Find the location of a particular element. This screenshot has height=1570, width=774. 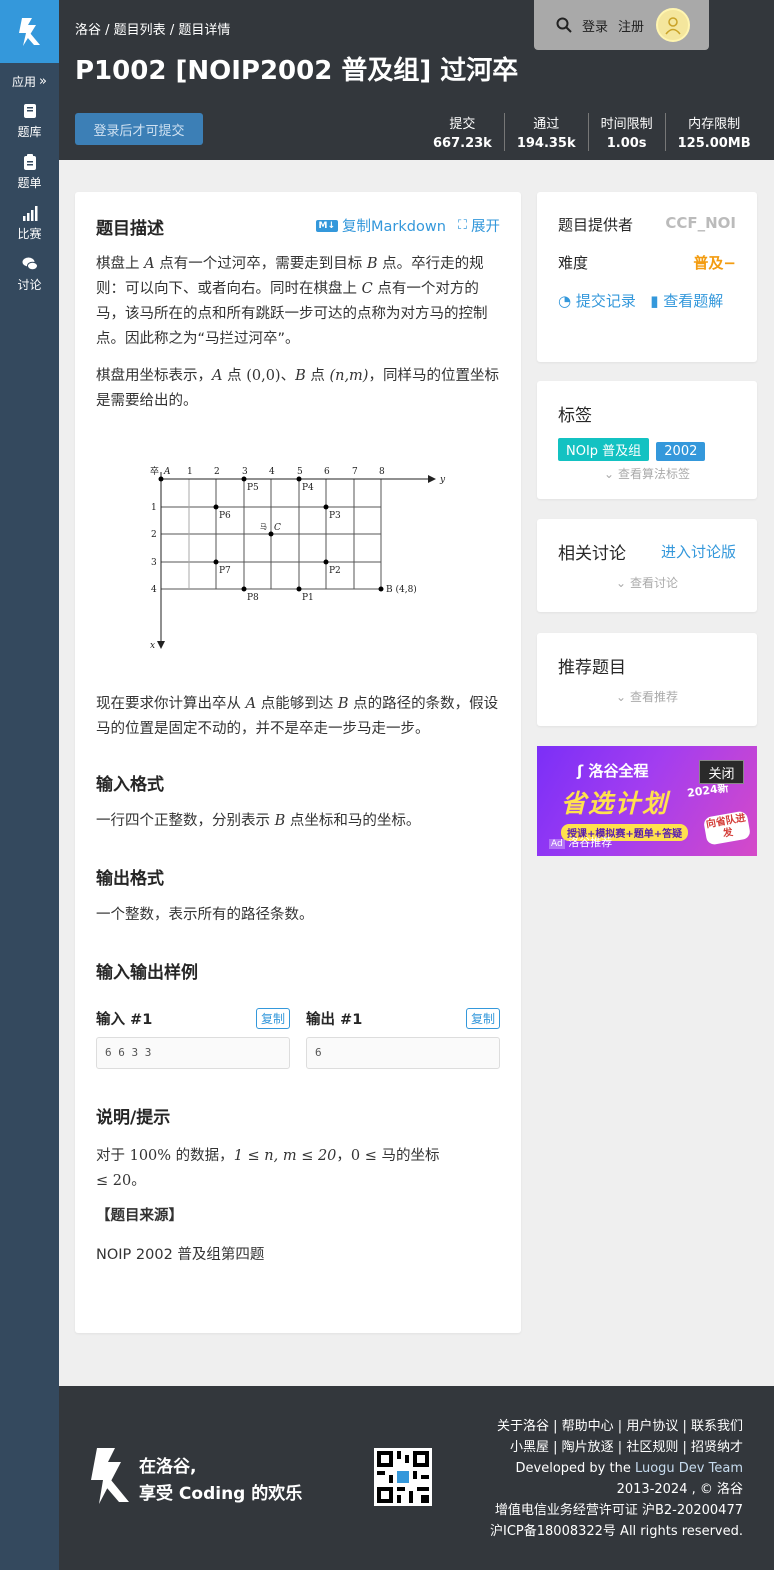

clipboard-icon is located at coordinates (29, 162).